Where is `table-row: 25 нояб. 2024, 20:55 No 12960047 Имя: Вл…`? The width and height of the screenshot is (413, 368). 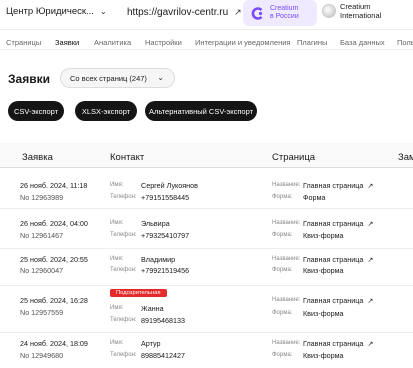
table-row: 25 нояб. 2024, 20:55 No 12960047 Имя: Вл… is located at coordinates (206, 267).